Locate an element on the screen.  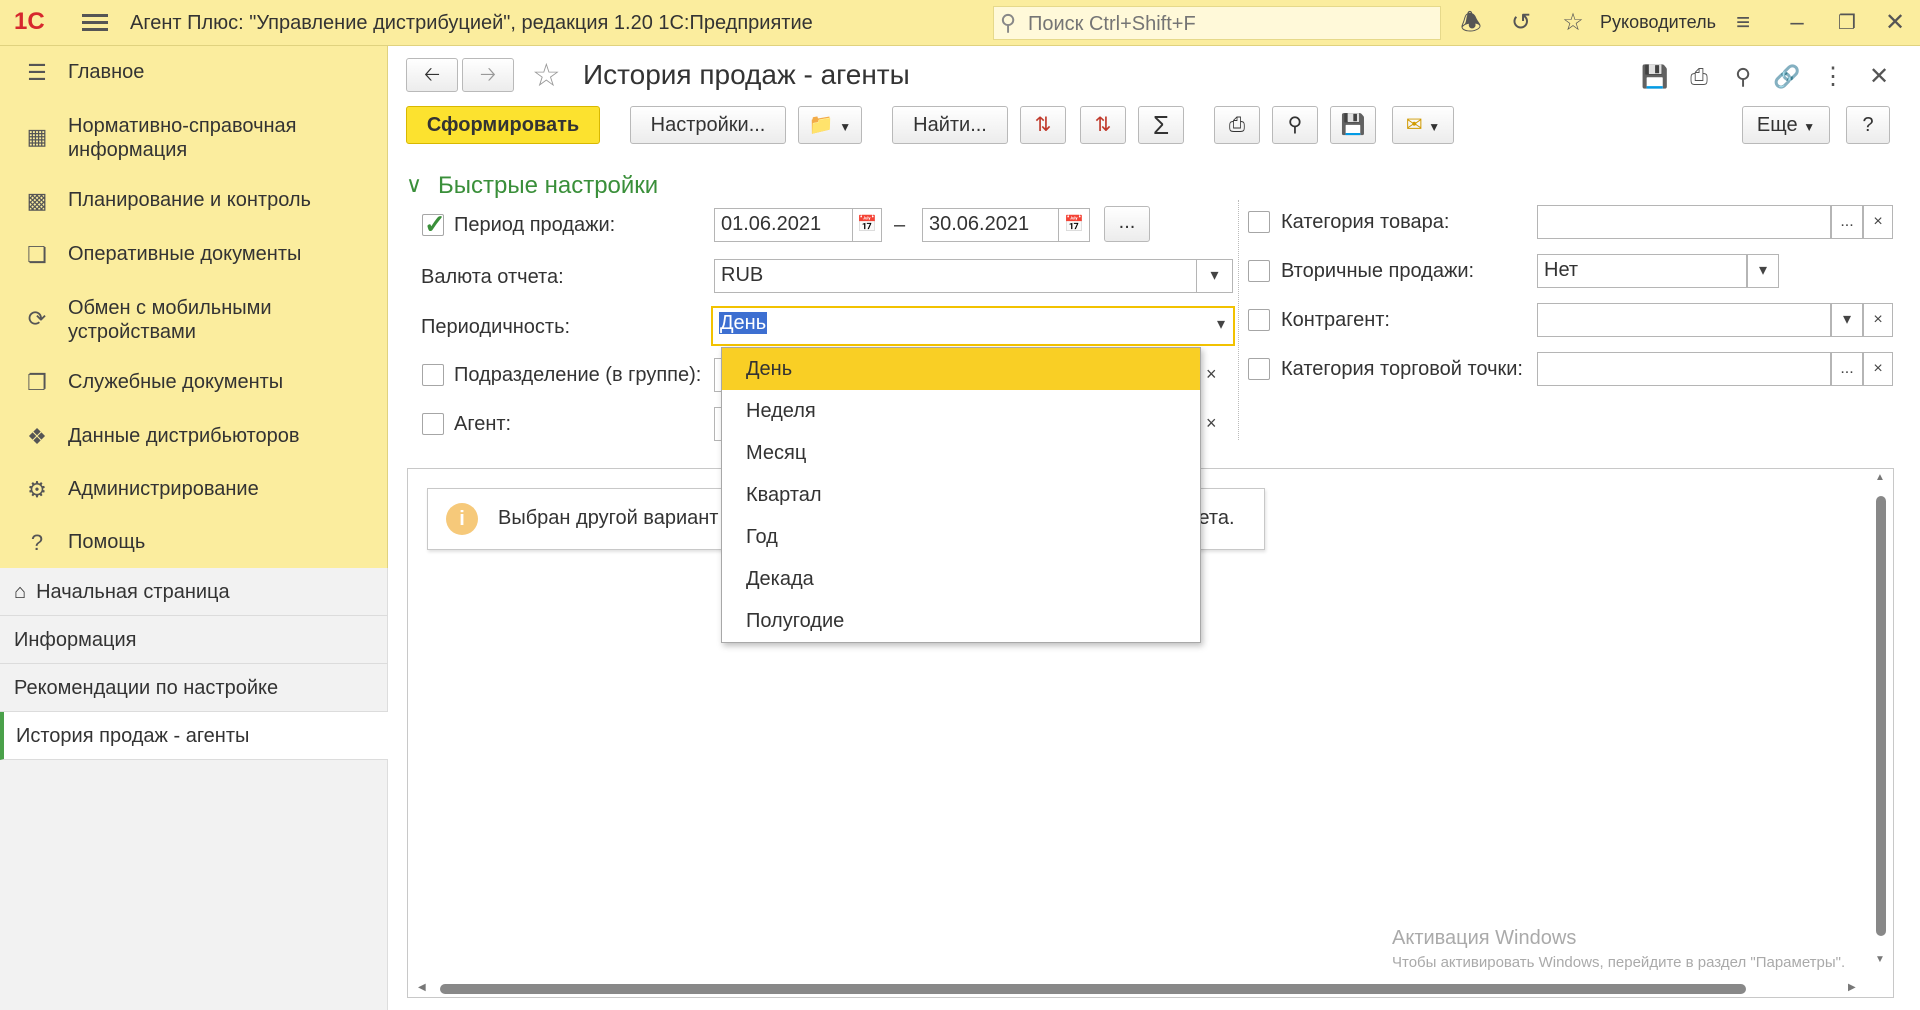
horizontal-scrollbar is located at coordinates (1093, 989).